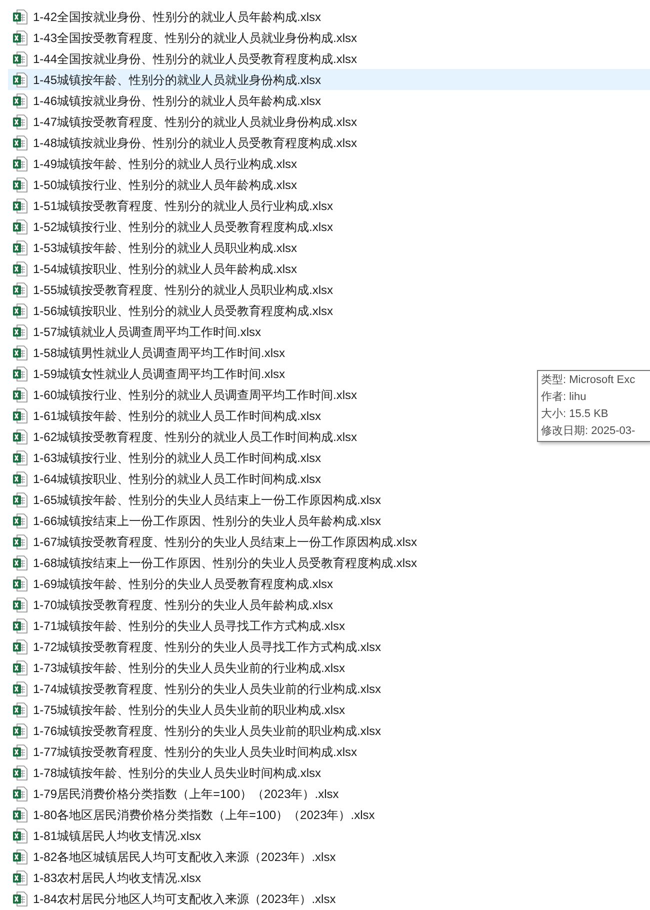 This screenshot has height=910, width=650. I want to click on file-item: 1-68城镇按结束上一份工作原因、性别分的失业人员受教育程度构成.xlsx, so click(215, 562).